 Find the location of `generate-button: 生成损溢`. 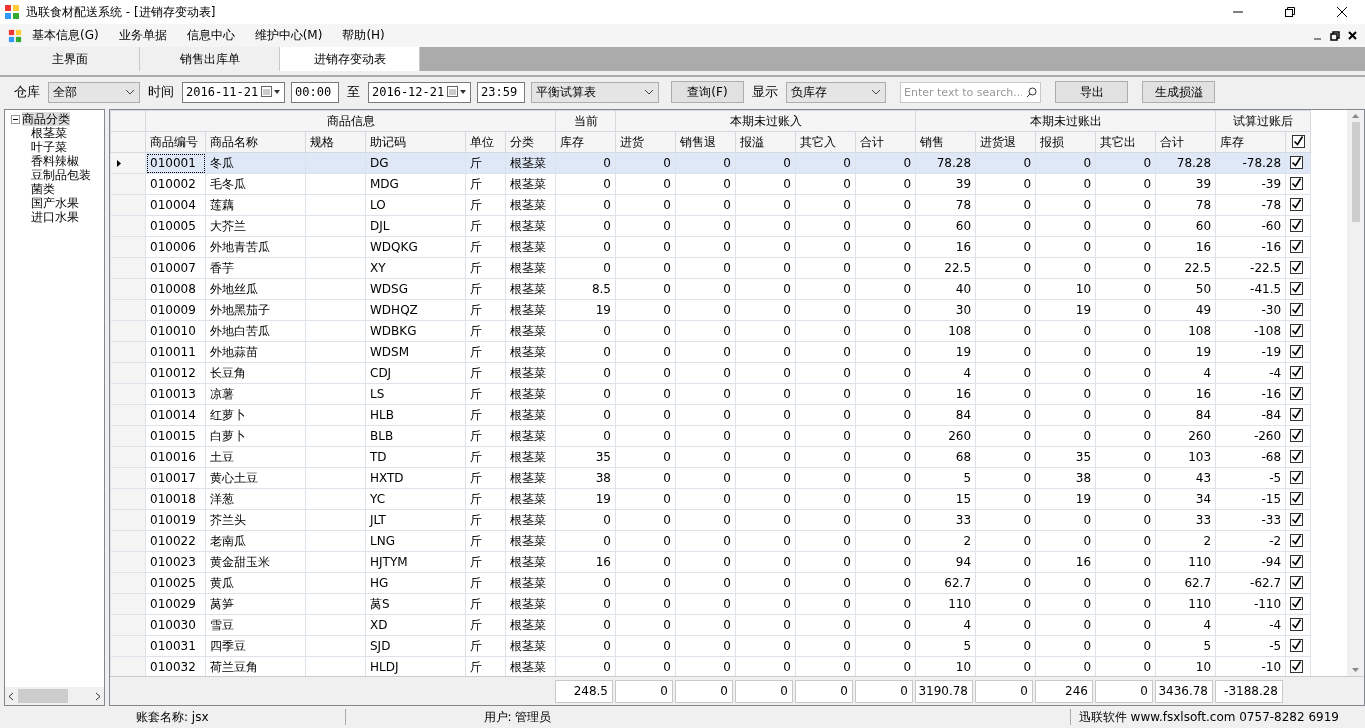

generate-button: 生成损溢 is located at coordinates (1178, 92).